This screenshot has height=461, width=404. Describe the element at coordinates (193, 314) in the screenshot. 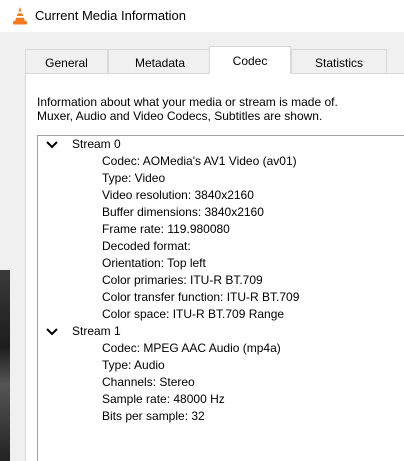

I see `stream-property: Color space: ITU-R BT.709 Range` at that location.